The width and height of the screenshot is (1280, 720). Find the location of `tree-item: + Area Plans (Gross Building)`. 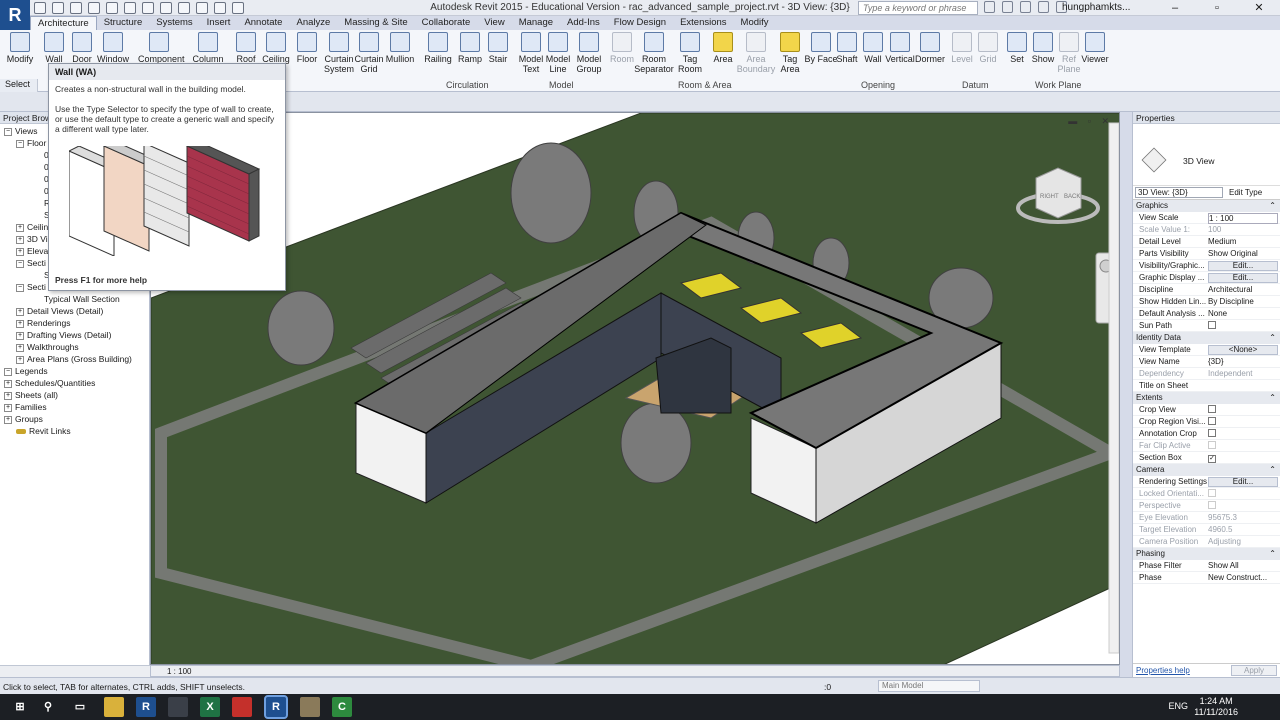

tree-item: + Area Plans (Gross Building) is located at coordinates (74, 359).